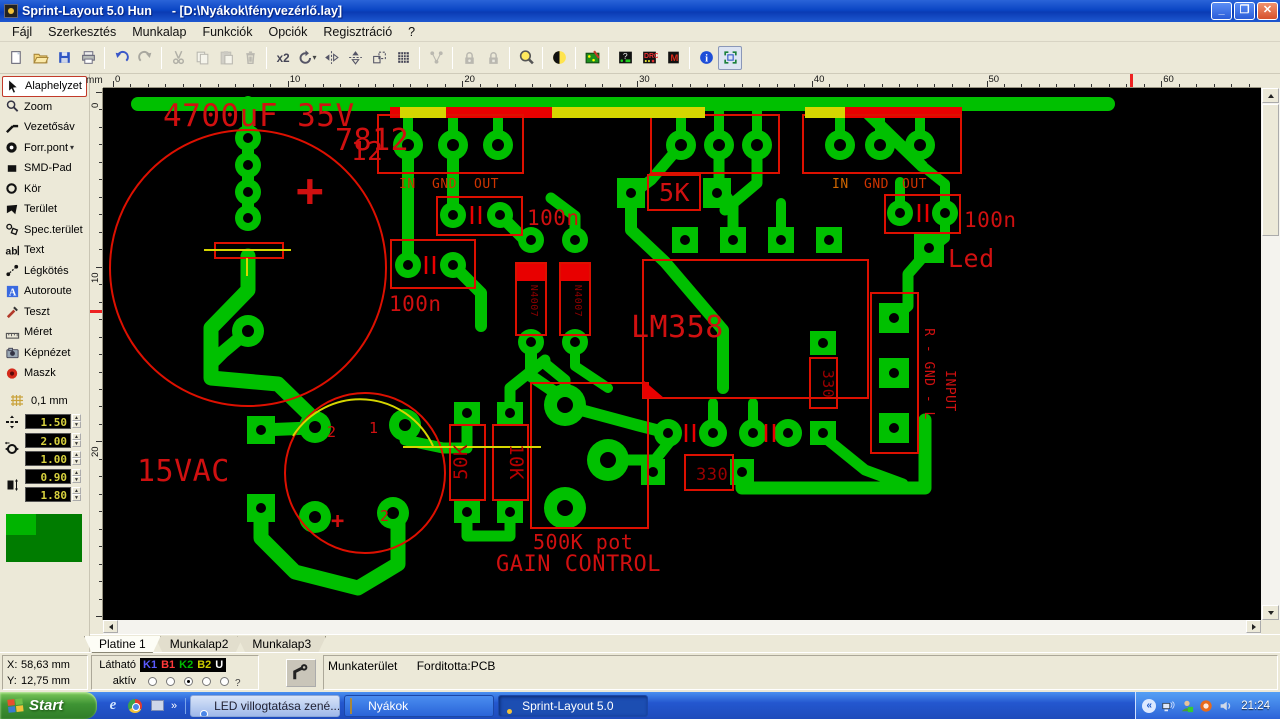  I want to click on tab-munkalap3: Munkalap3, so click(281, 644).